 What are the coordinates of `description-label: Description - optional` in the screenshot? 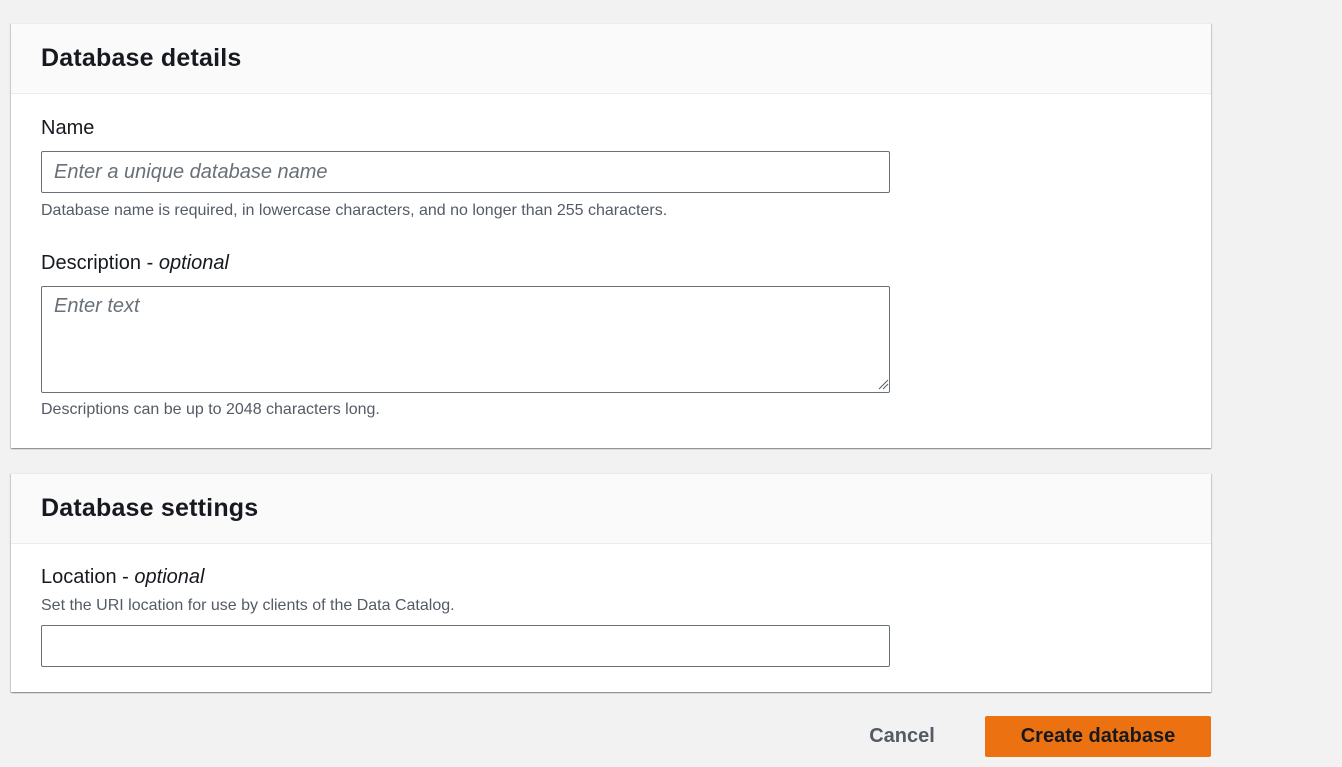 It's located at (135, 263).